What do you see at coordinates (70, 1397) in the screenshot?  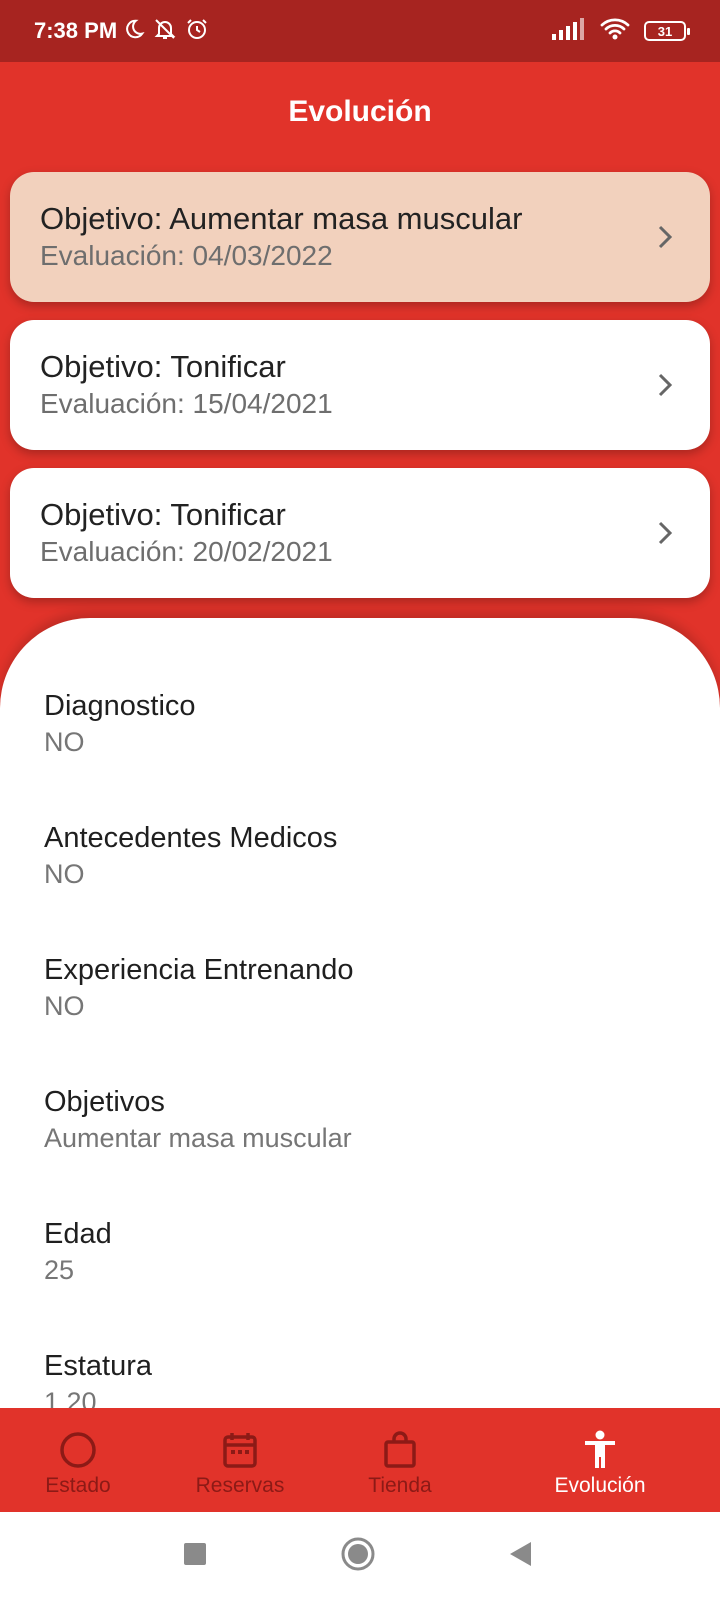 I see `detail-value: 1.20` at bounding box center [70, 1397].